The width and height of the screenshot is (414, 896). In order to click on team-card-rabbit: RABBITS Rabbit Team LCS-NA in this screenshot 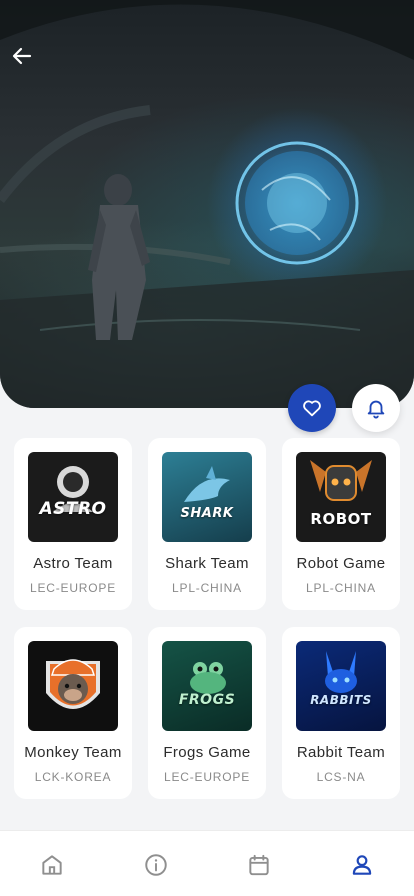, I will do `click(341, 713)`.